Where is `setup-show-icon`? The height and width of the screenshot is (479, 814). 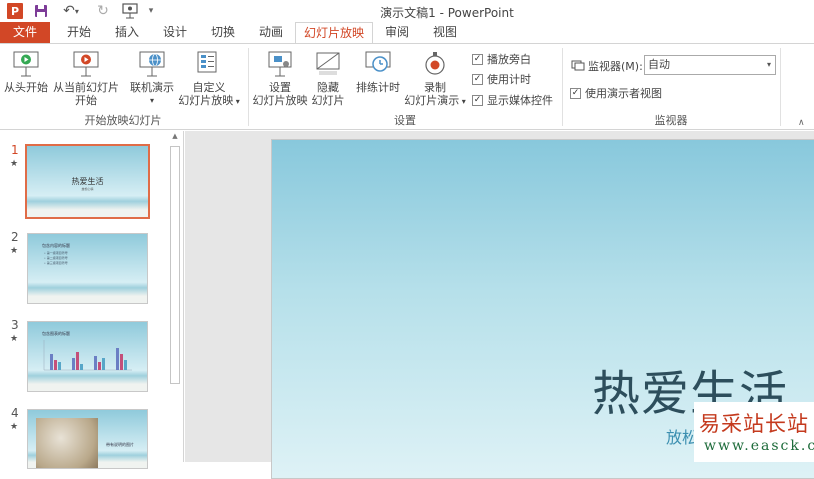
setup-show-icon is located at coordinates (280, 64).